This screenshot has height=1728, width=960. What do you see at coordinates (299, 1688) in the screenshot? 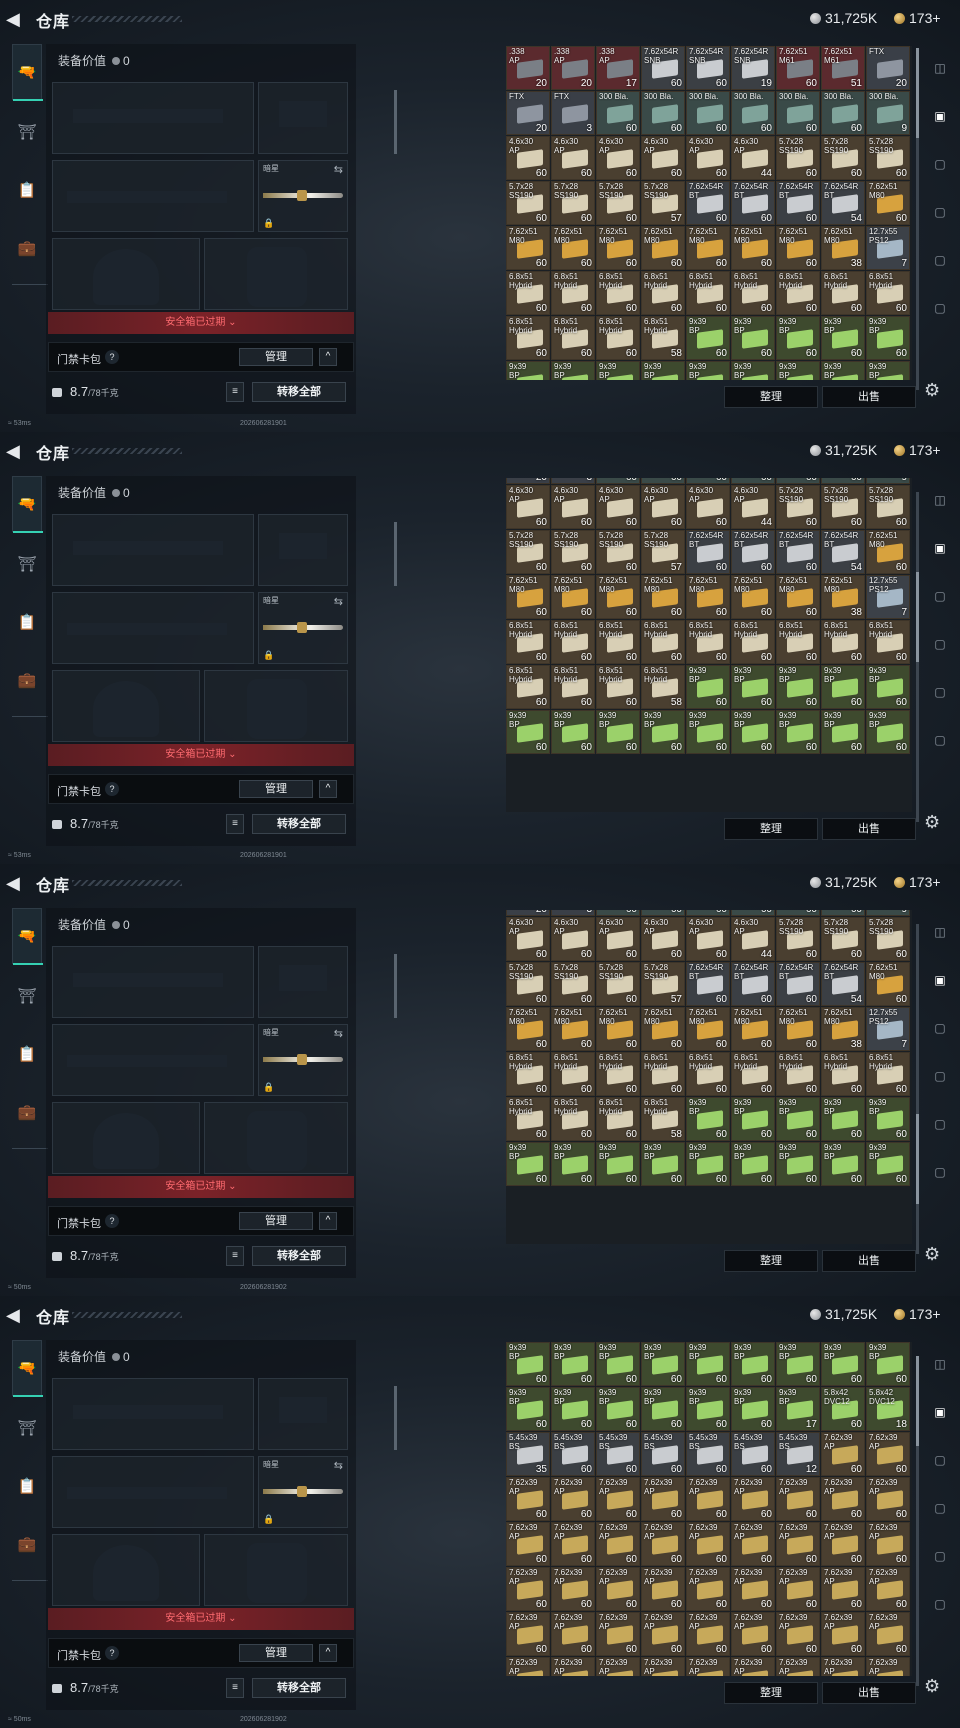
I see `transfer-all-button: 转移全部` at bounding box center [299, 1688].